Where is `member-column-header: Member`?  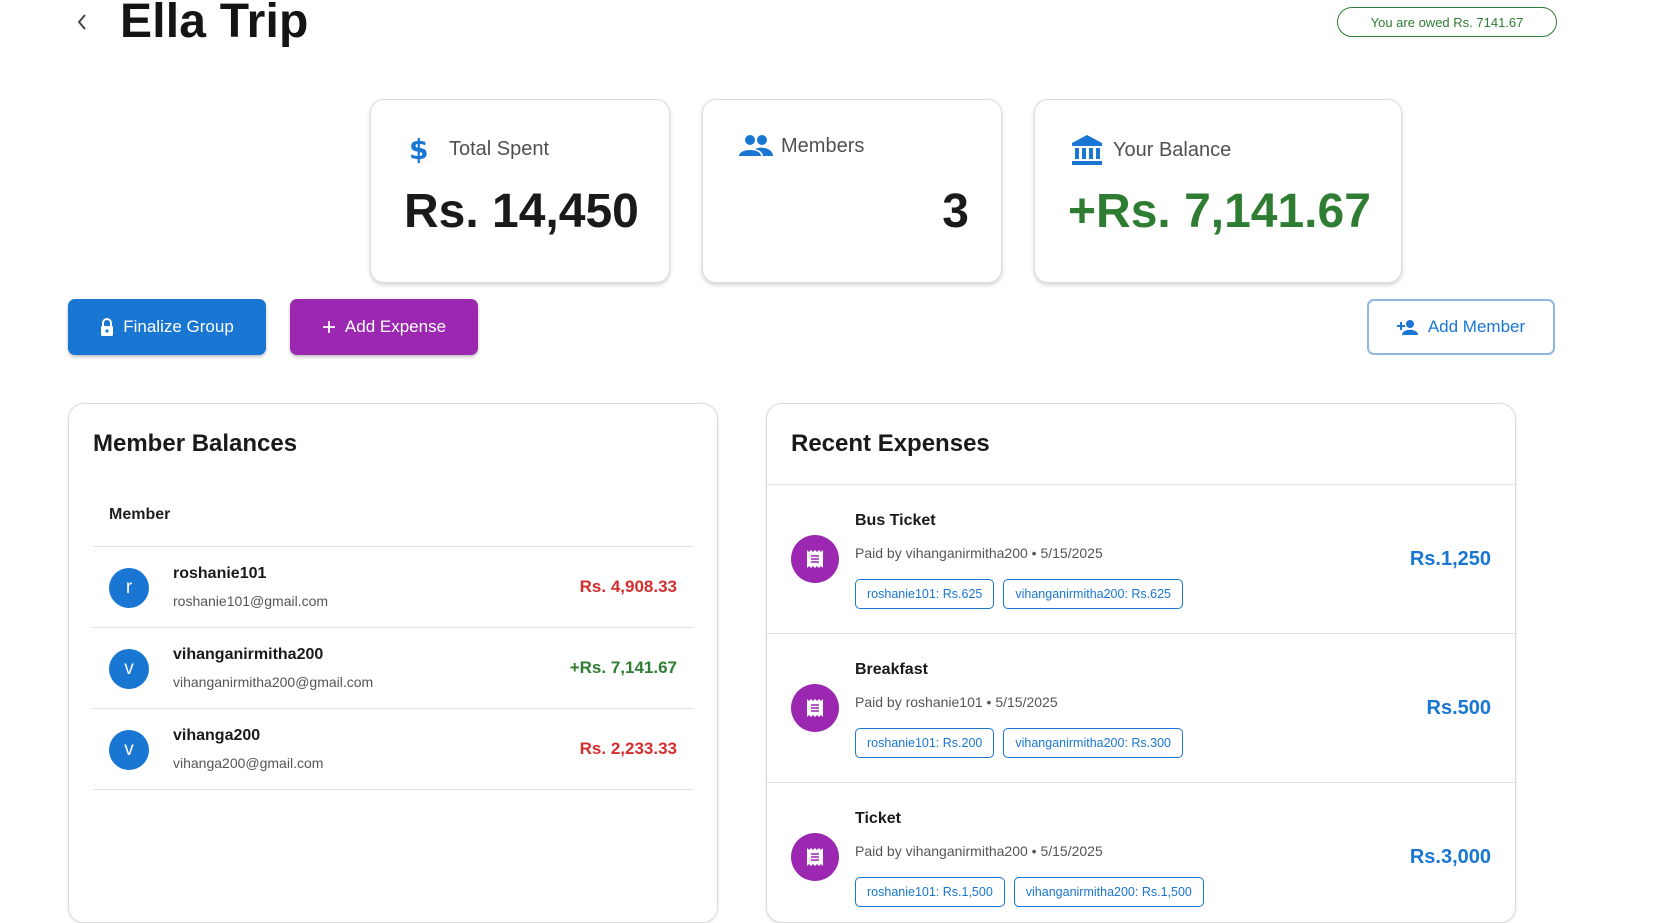 member-column-header: Member is located at coordinates (140, 514).